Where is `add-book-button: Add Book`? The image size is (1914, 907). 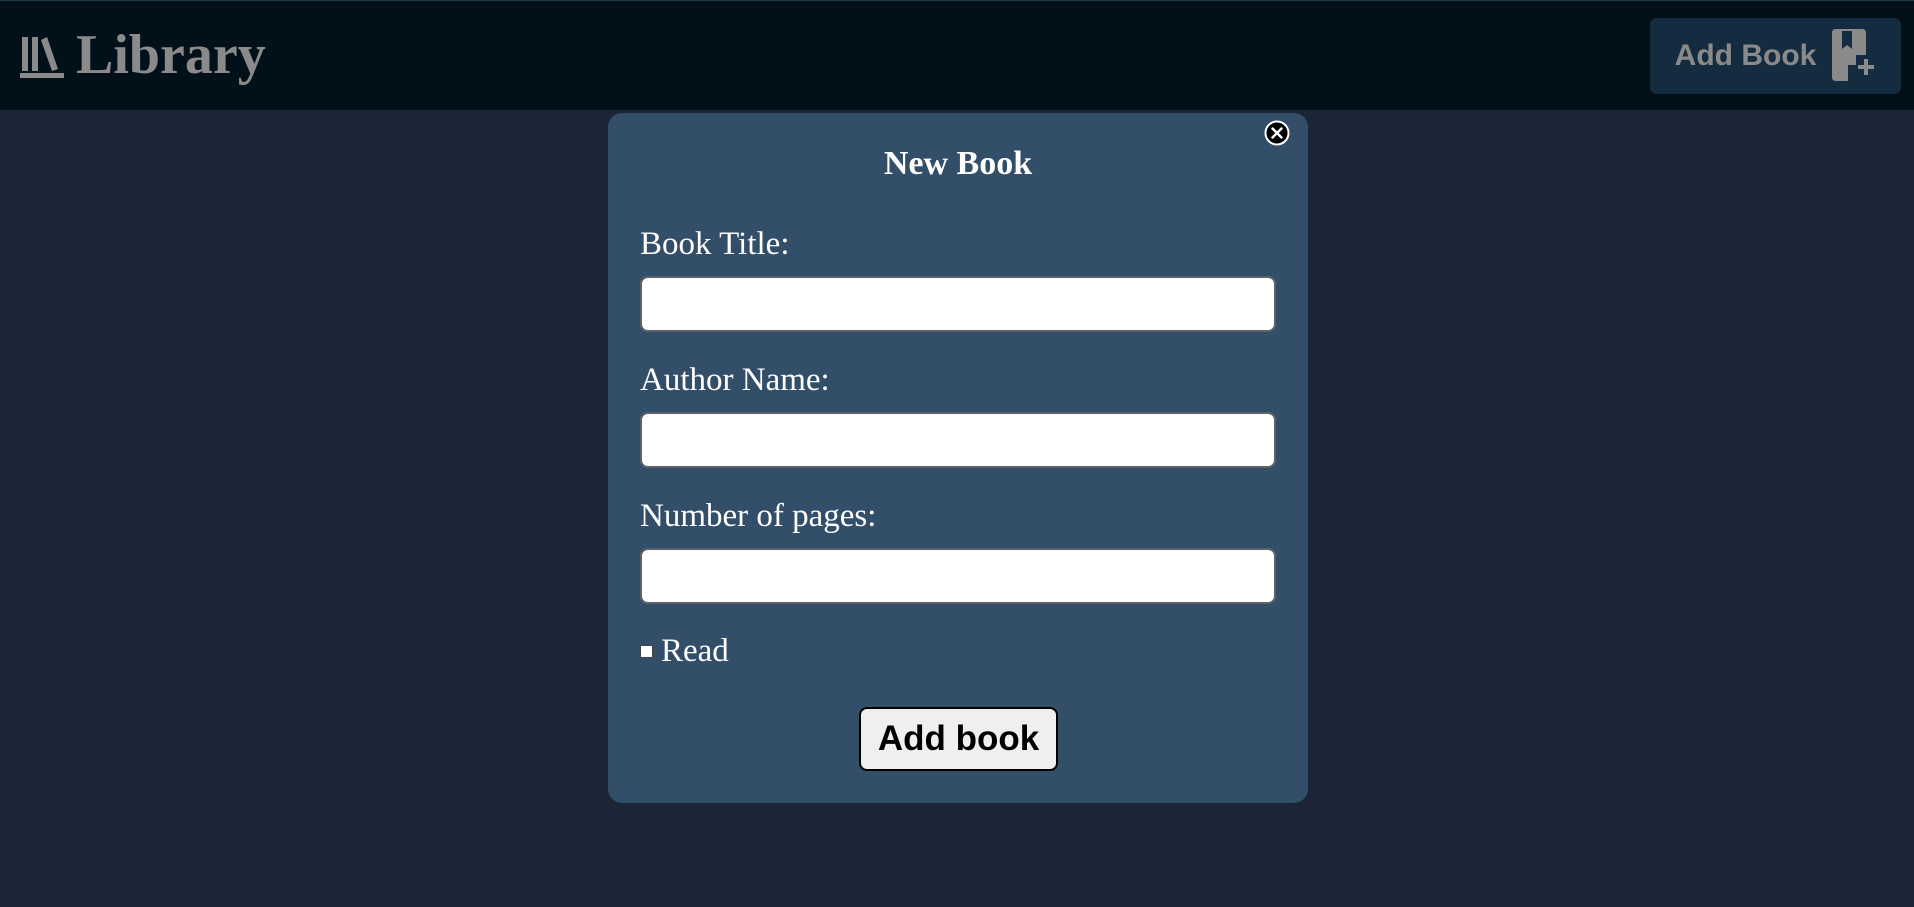
add-book-button: Add Book is located at coordinates (1775, 56).